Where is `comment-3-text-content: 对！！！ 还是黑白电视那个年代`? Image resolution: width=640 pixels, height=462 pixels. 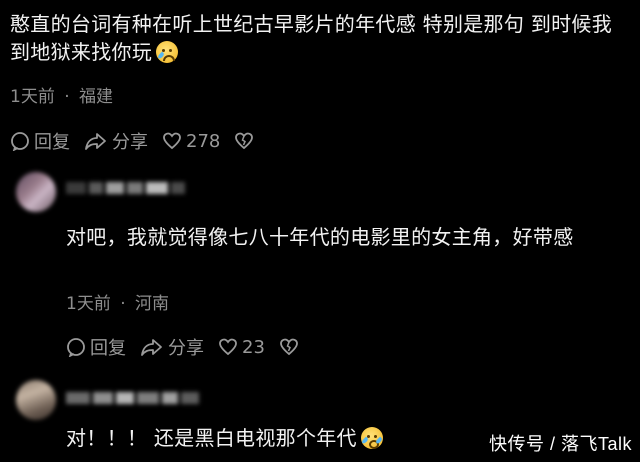 comment-3-text-content: 对！！！ 还是黑白电视那个年代 is located at coordinates (211, 438).